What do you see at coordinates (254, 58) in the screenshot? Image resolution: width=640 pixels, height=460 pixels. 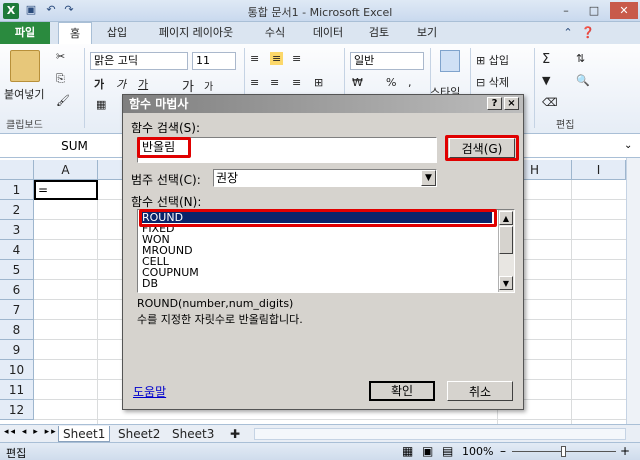 I see `align-top-icon: ≡` at bounding box center [254, 58].